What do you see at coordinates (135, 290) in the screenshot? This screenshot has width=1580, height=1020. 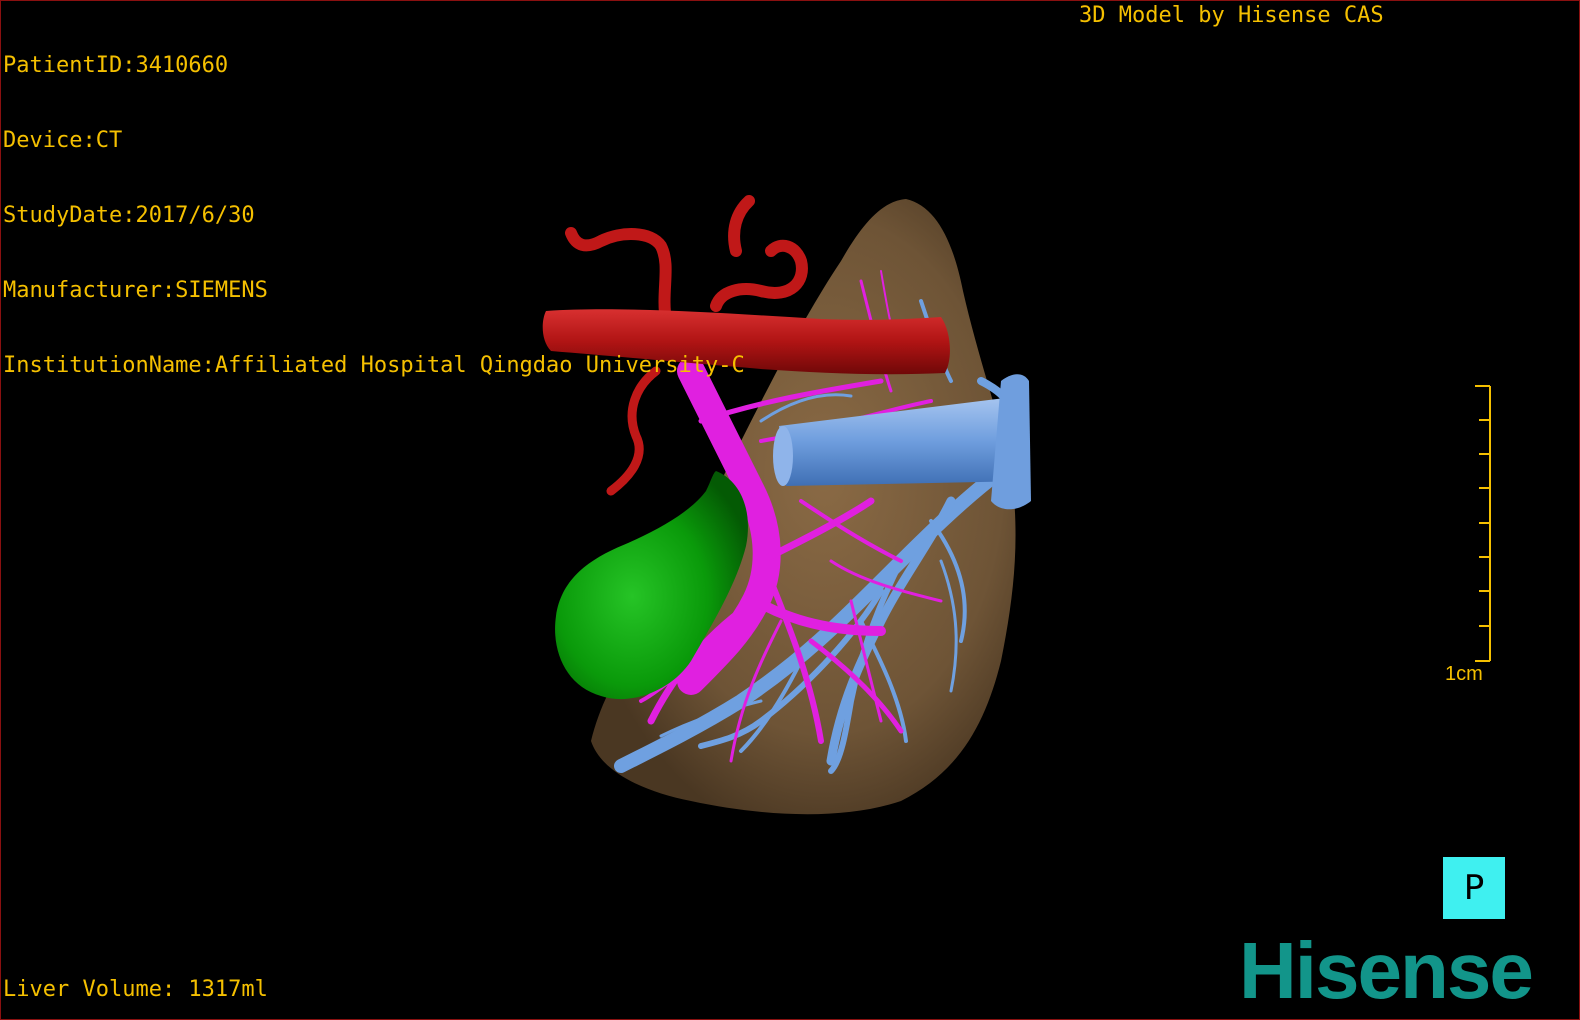 I see `manufacturer: Manufacturer:SIEMENS` at bounding box center [135, 290].